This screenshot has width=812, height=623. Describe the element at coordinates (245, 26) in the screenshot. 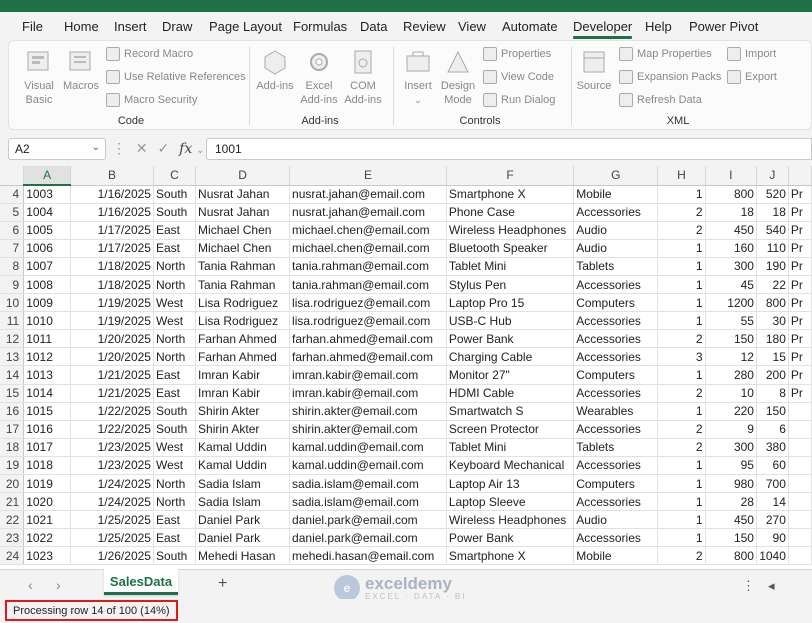

I see `menu-tab-page-layout: Page Layout` at that location.